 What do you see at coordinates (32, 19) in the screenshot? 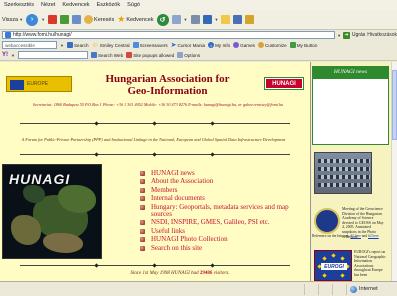
I see `forward-arrow-icon: ›` at bounding box center [32, 19].